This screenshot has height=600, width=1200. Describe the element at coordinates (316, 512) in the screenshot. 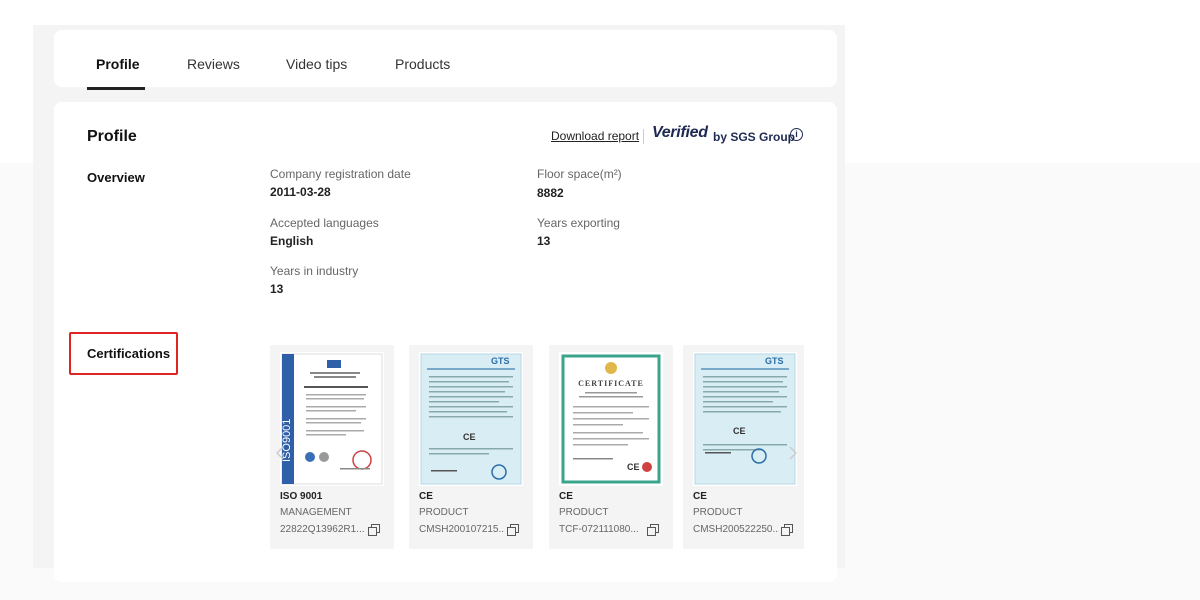

I see `certificate-type: MANAGEMENT` at that location.